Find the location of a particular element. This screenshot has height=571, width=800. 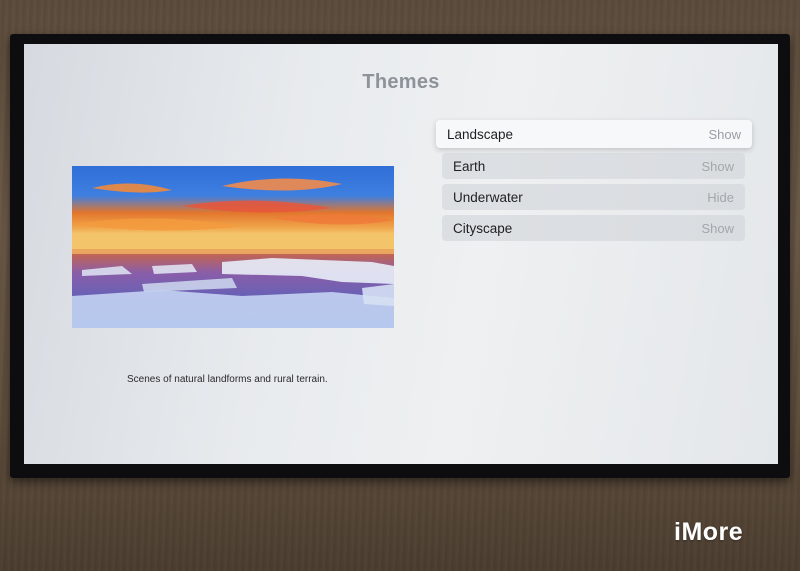

page-title: Themes is located at coordinates (401, 82).